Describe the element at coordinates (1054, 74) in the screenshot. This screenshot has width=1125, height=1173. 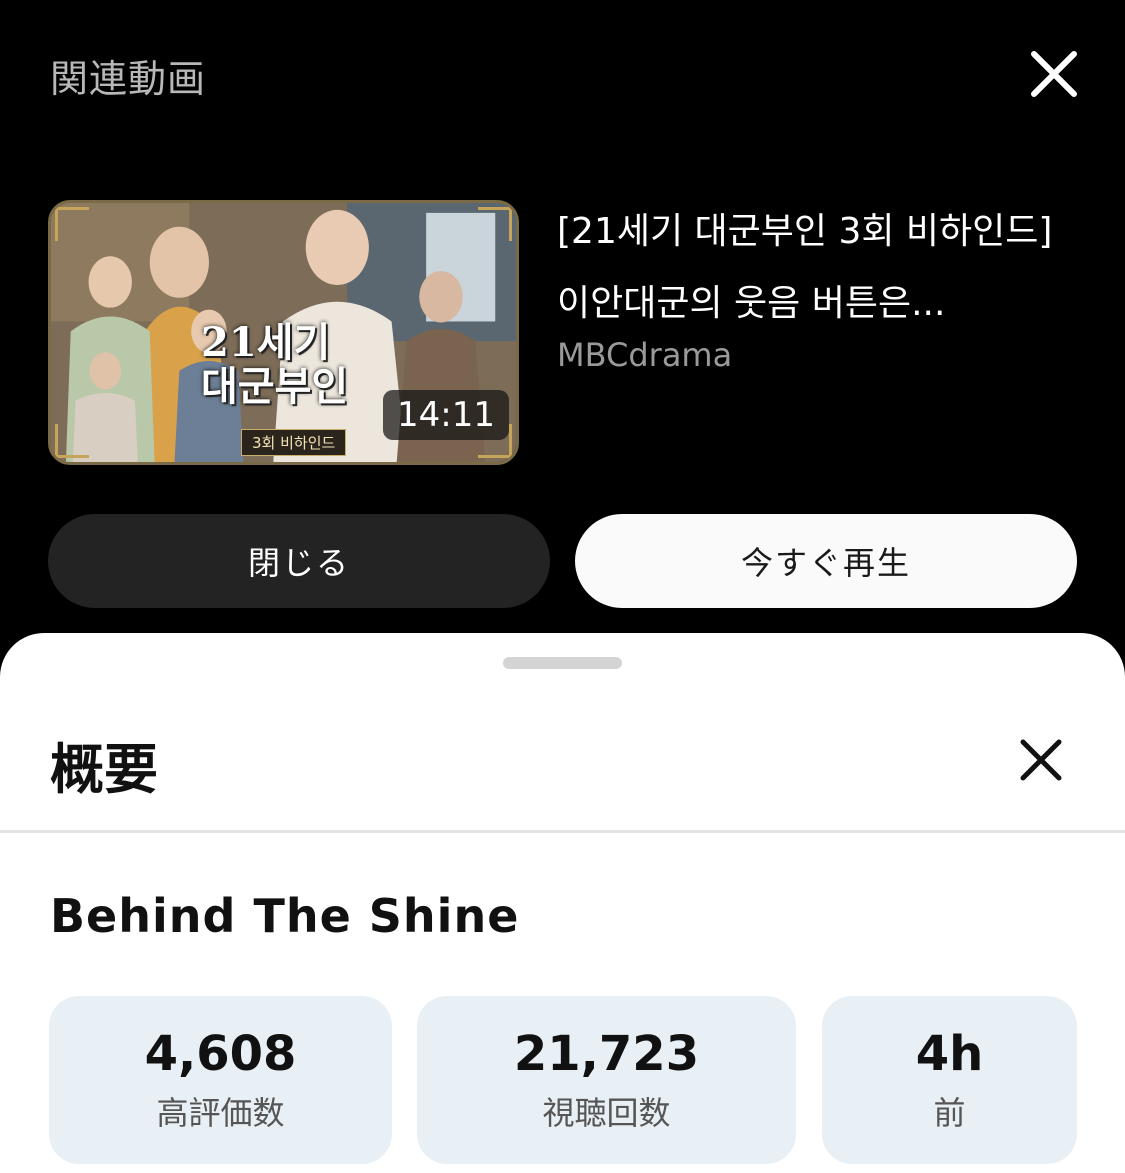
I see `close-icon` at that location.